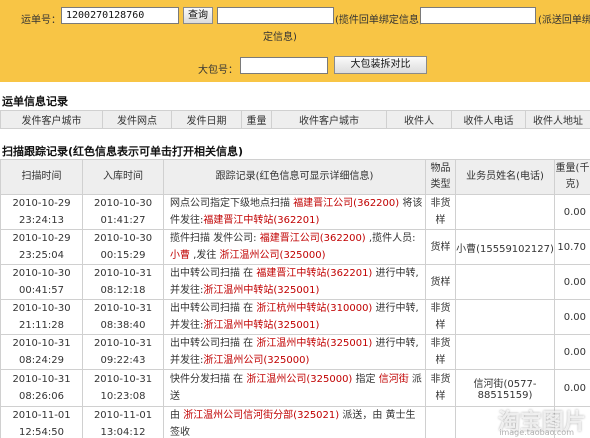 This screenshot has width=590, height=438. I want to click on tracking-record: 快件分发扫描 在 浙江温州公司(325000) 指定 信河街 派送, so click(294, 388).